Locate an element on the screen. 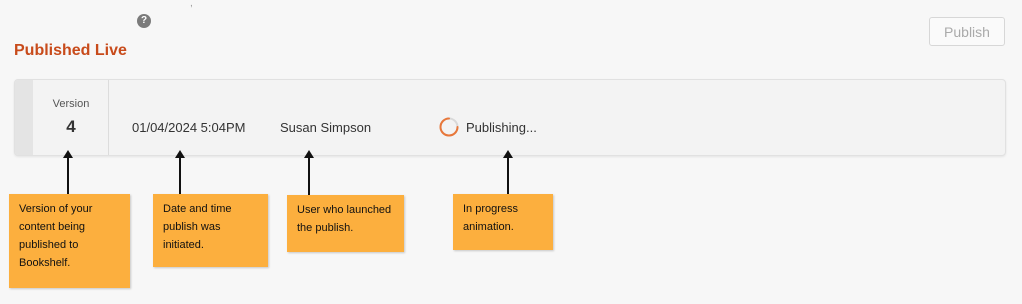  section-title: Published Live is located at coordinates (70, 50).